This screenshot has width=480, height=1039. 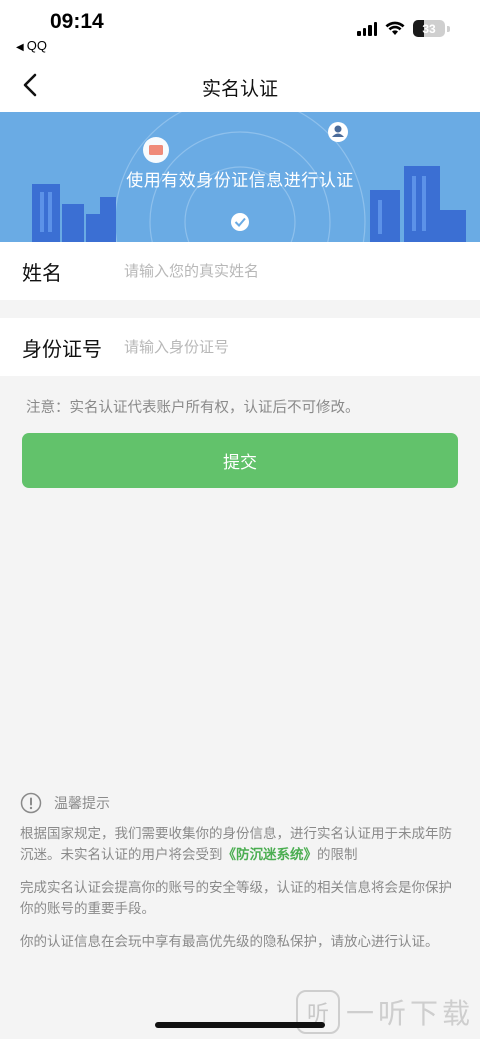 I want to click on id-number-label: 身份证号, so click(x=62, y=348).